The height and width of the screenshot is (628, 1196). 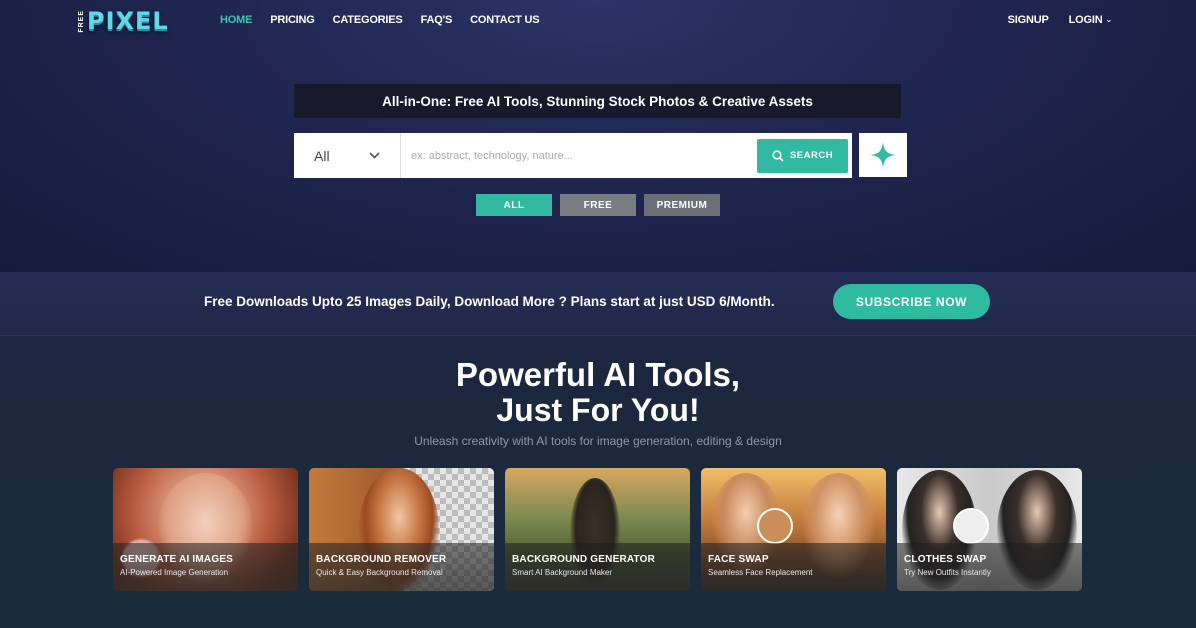 I want to click on tool-card-clothes-swap: CLOTHES SWAP Try New Outfits Instantly, so click(x=989, y=529).